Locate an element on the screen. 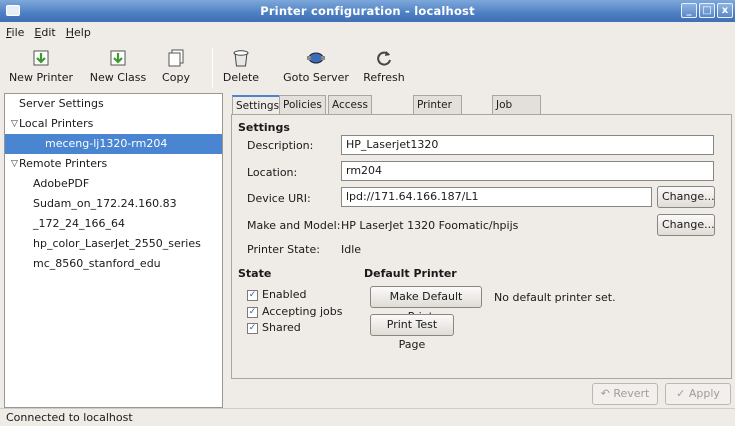  tab-job-options: Job Options is located at coordinates (516, 112).